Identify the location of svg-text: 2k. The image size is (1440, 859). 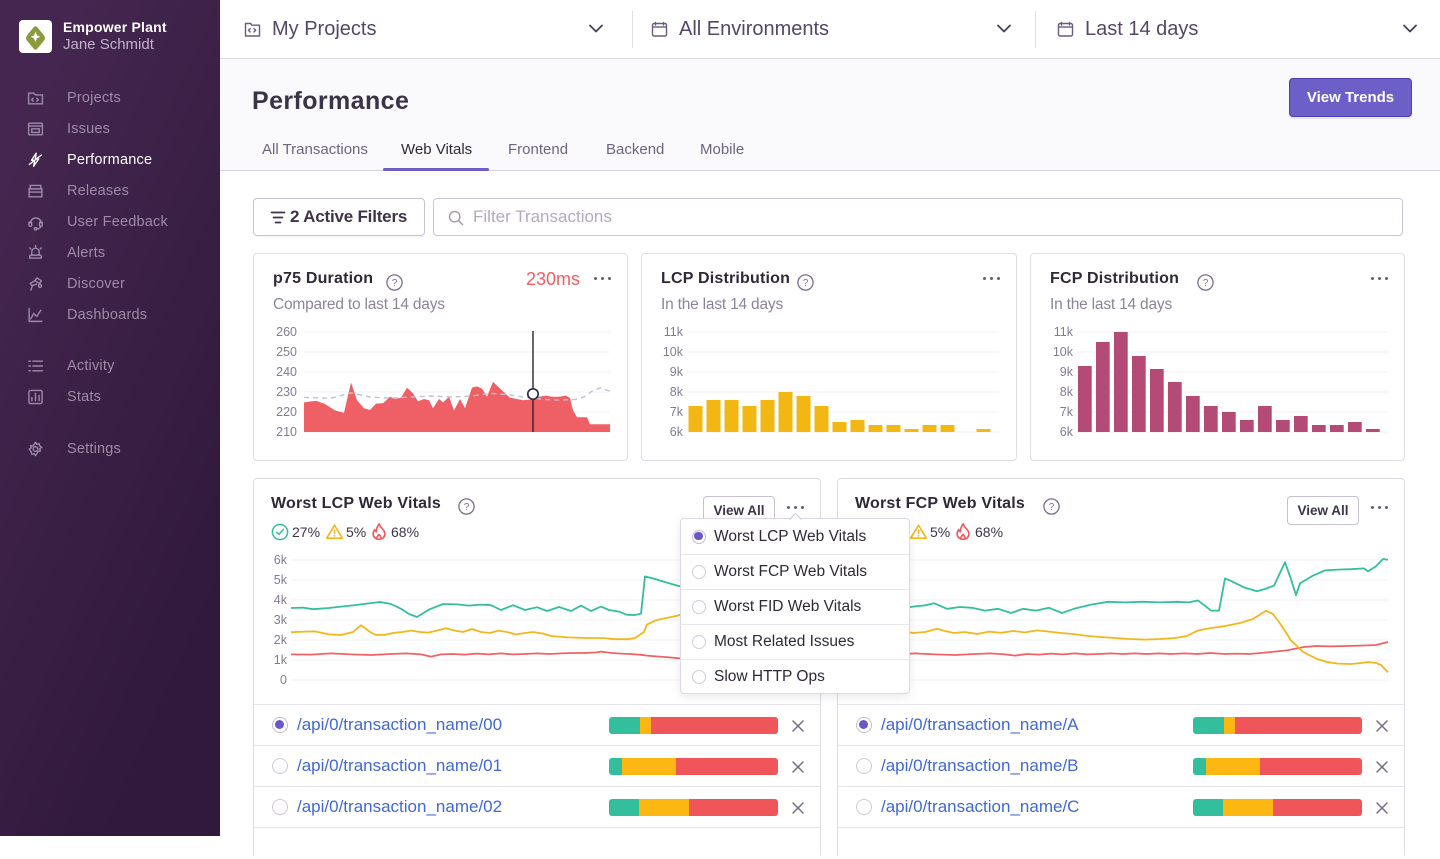
(281, 640).